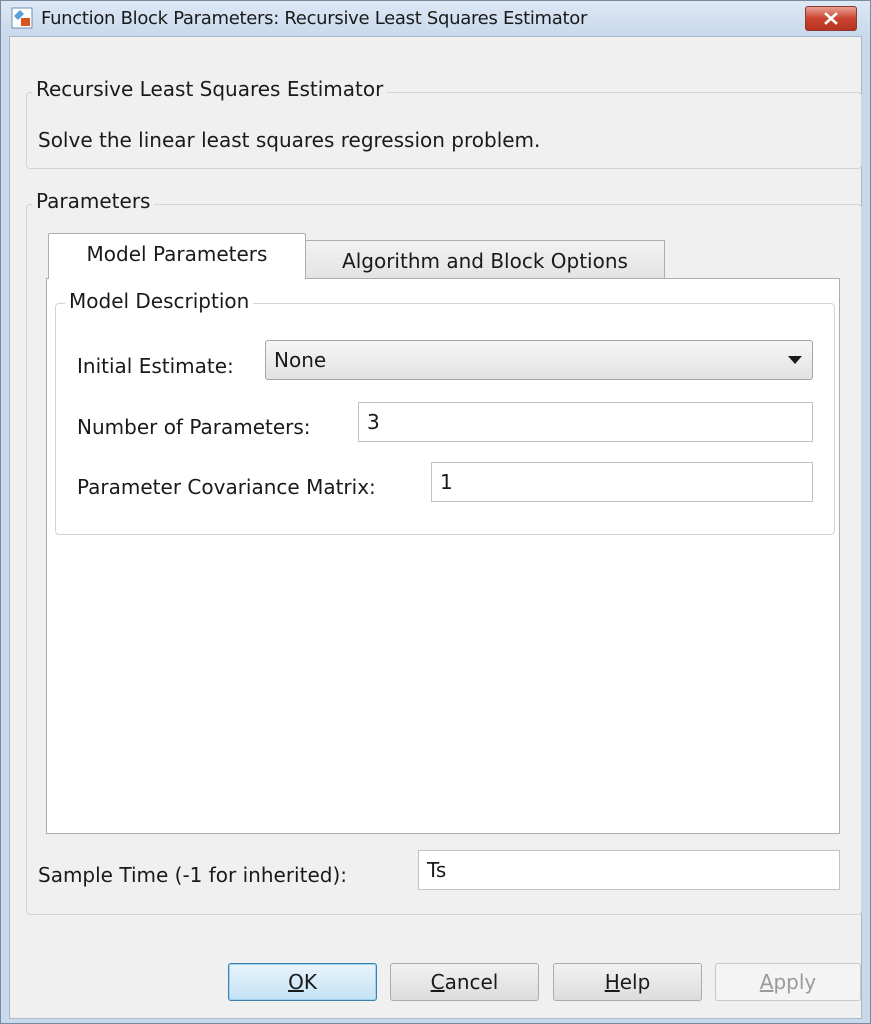  Describe the element at coordinates (300, 360) in the screenshot. I see `initial-estimate-value: None` at that location.